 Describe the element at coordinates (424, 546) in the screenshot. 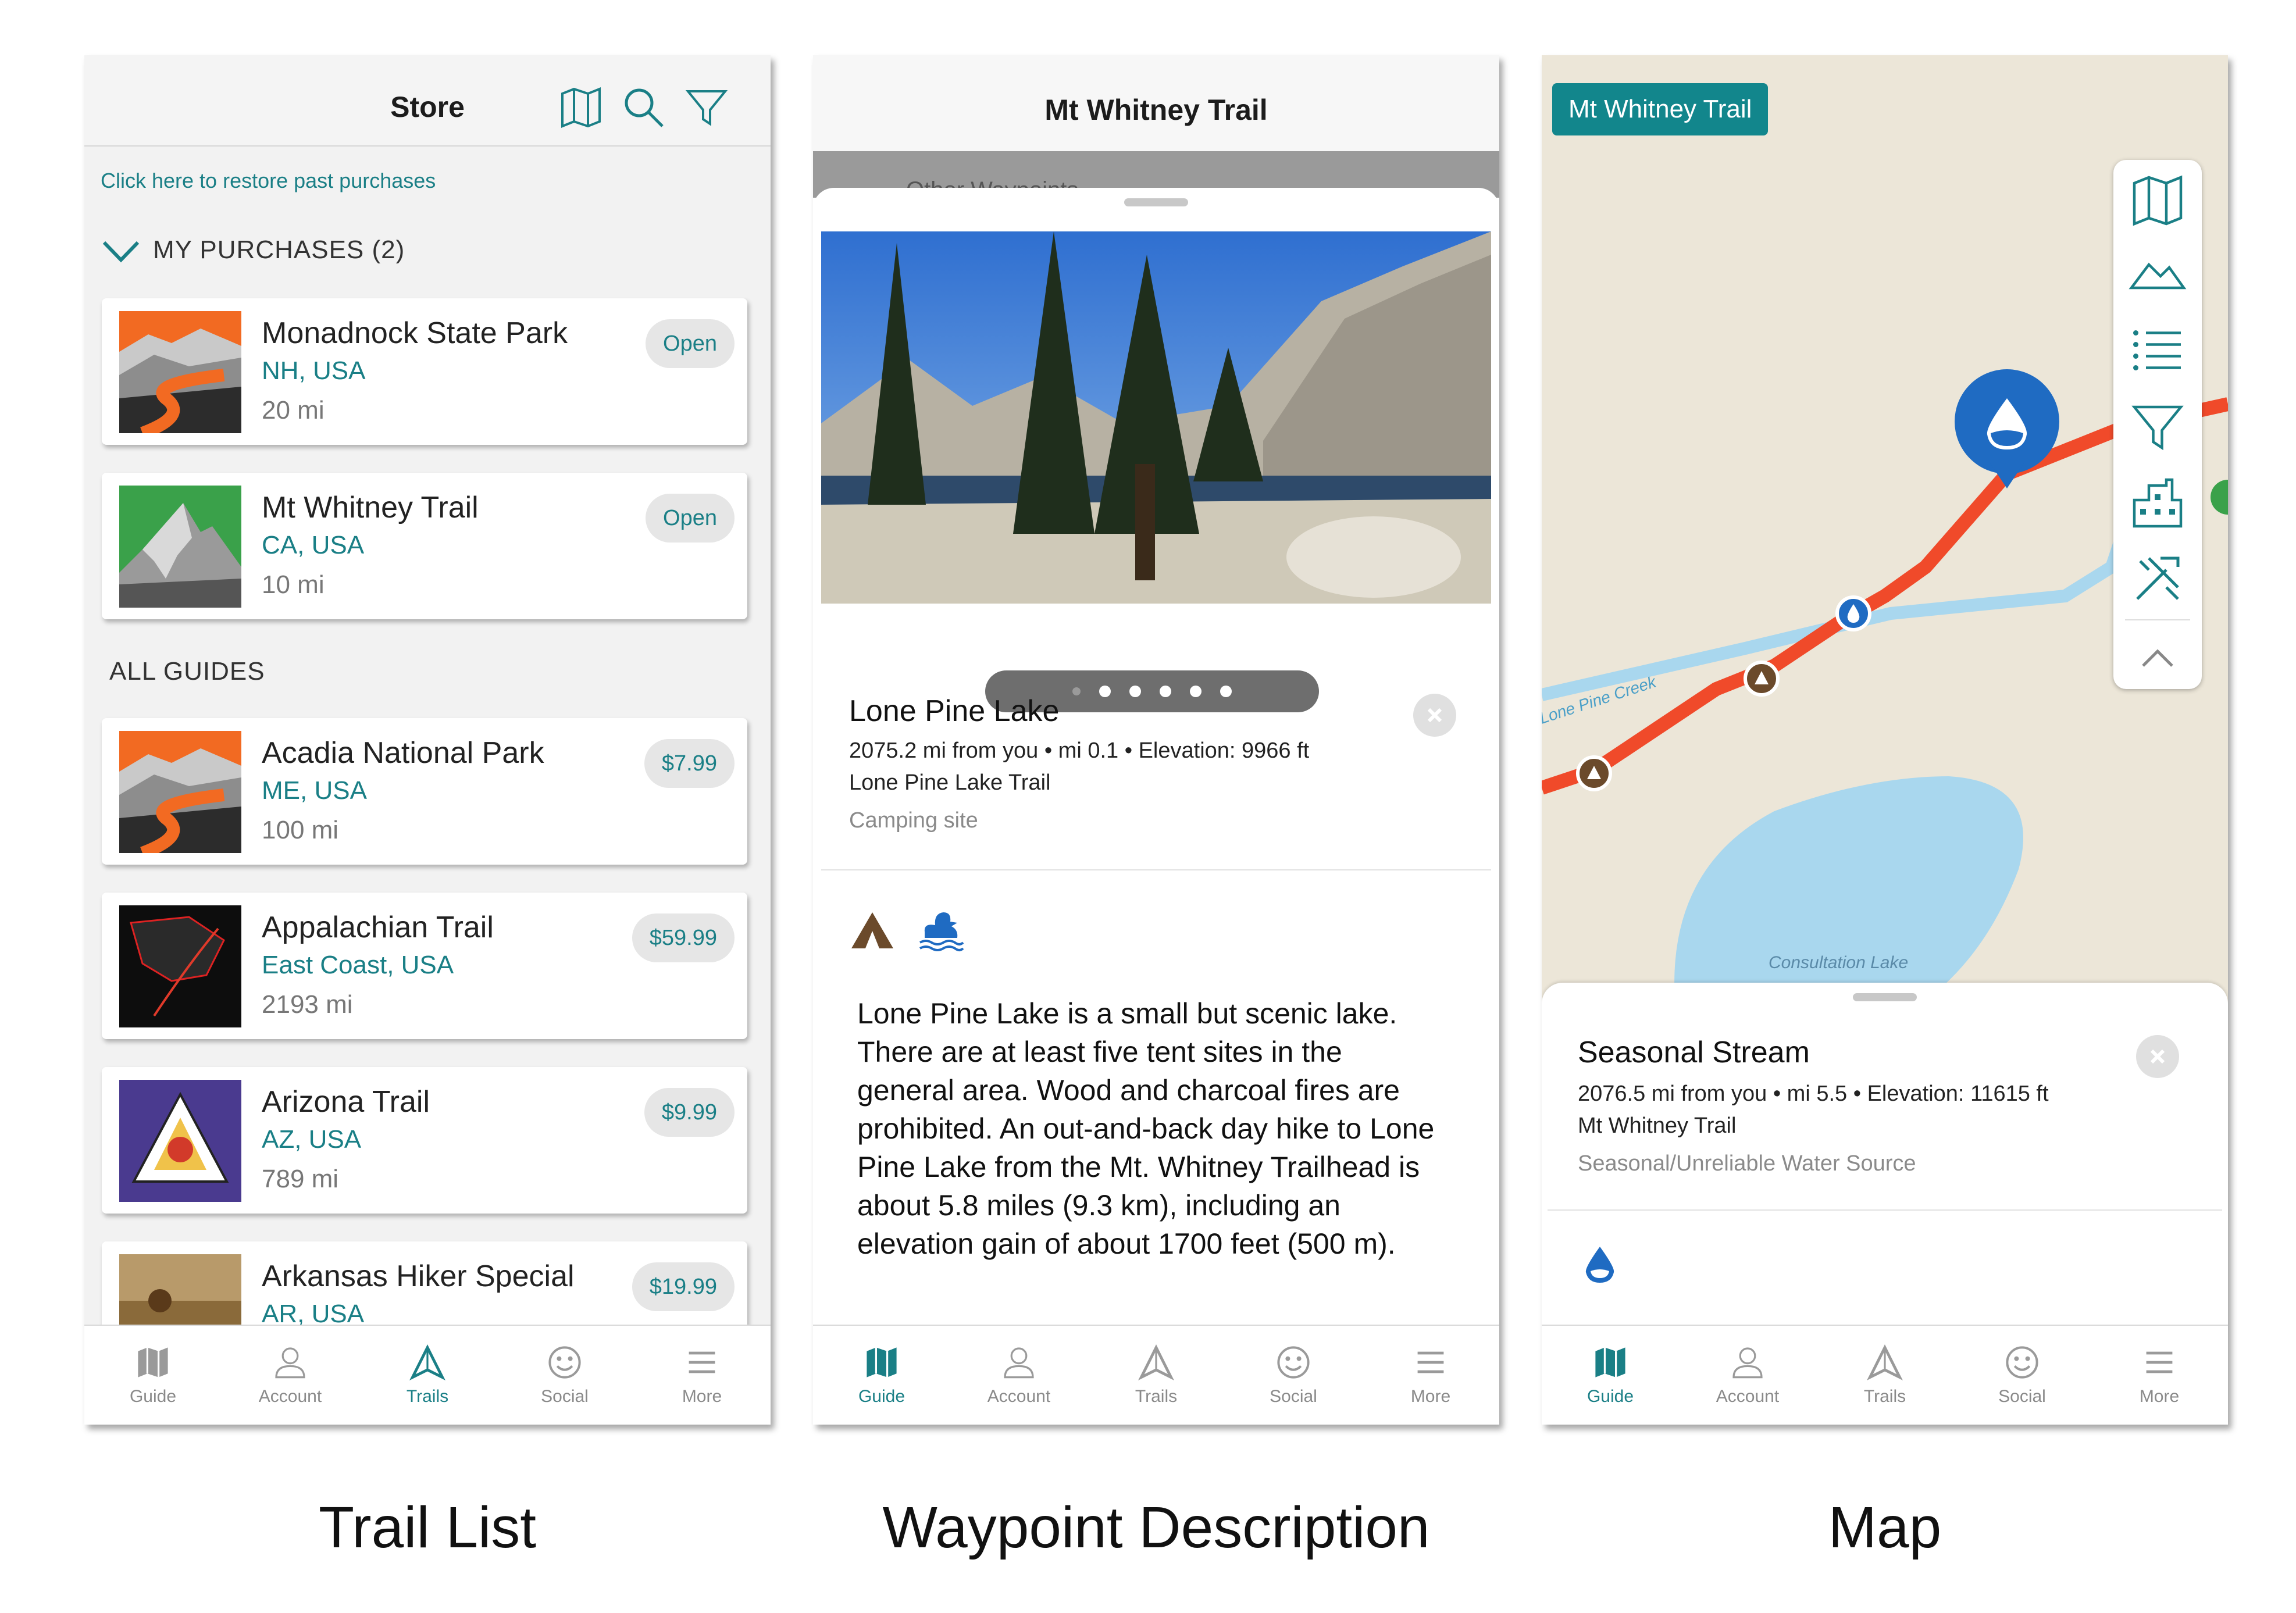

I see `purchase-card-mt-whitney: Mt Whitney Trail CA, USA 10 mi Open` at that location.